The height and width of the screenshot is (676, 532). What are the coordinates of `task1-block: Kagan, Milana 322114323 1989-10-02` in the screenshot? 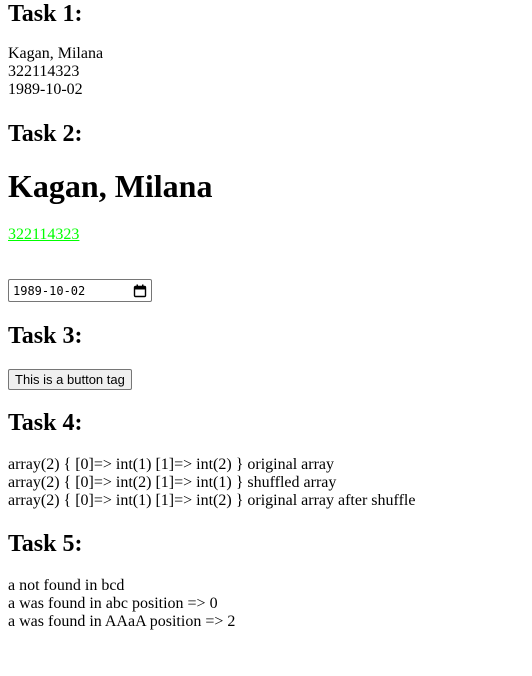 It's located at (55, 72).